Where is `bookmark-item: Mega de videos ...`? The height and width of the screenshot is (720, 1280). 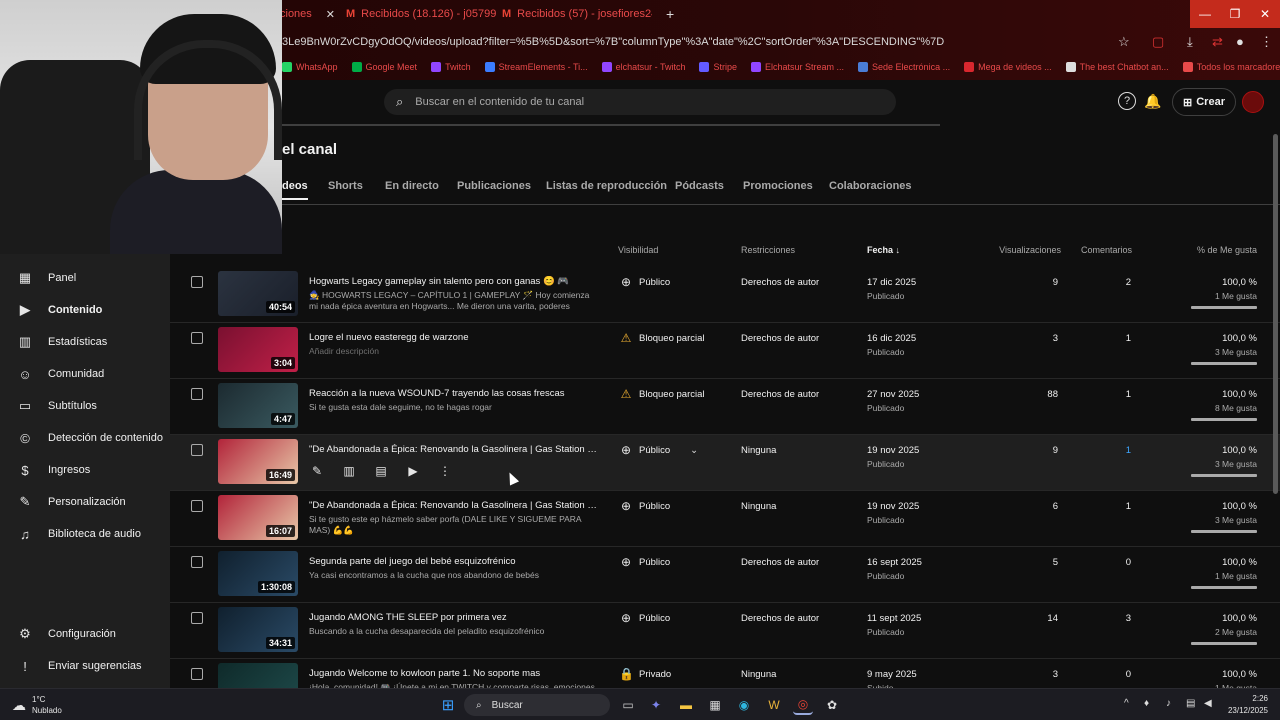 bookmark-item: Mega de videos ... is located at coordinates (1008, 67).